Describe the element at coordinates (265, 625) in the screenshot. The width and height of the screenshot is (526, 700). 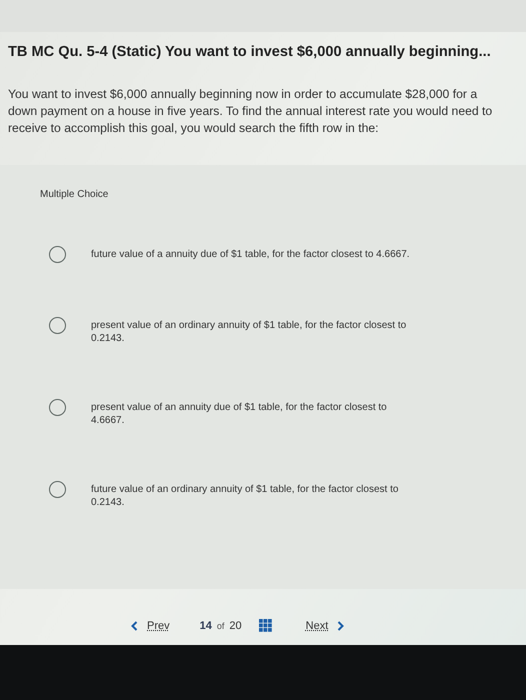
I see `grid-icon` at that location.